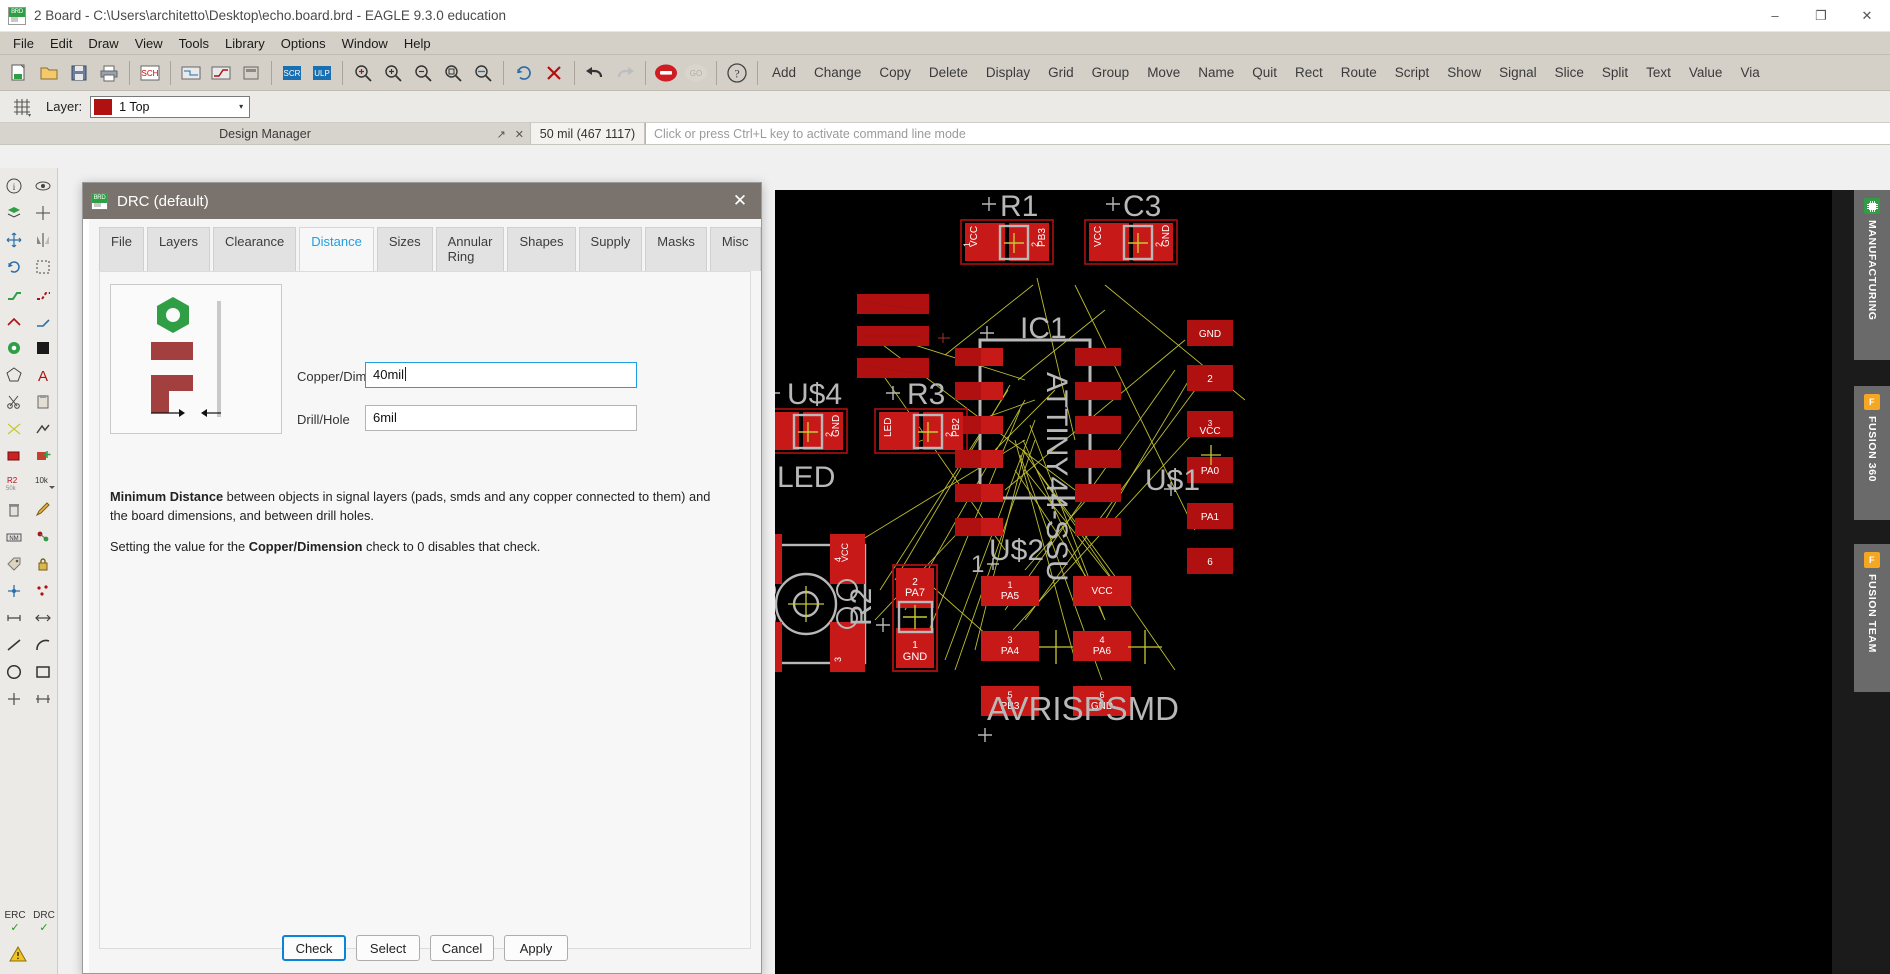  Describe the element at coordinates (14, 563) in the screenshot. I see `tag-icon` at that location.